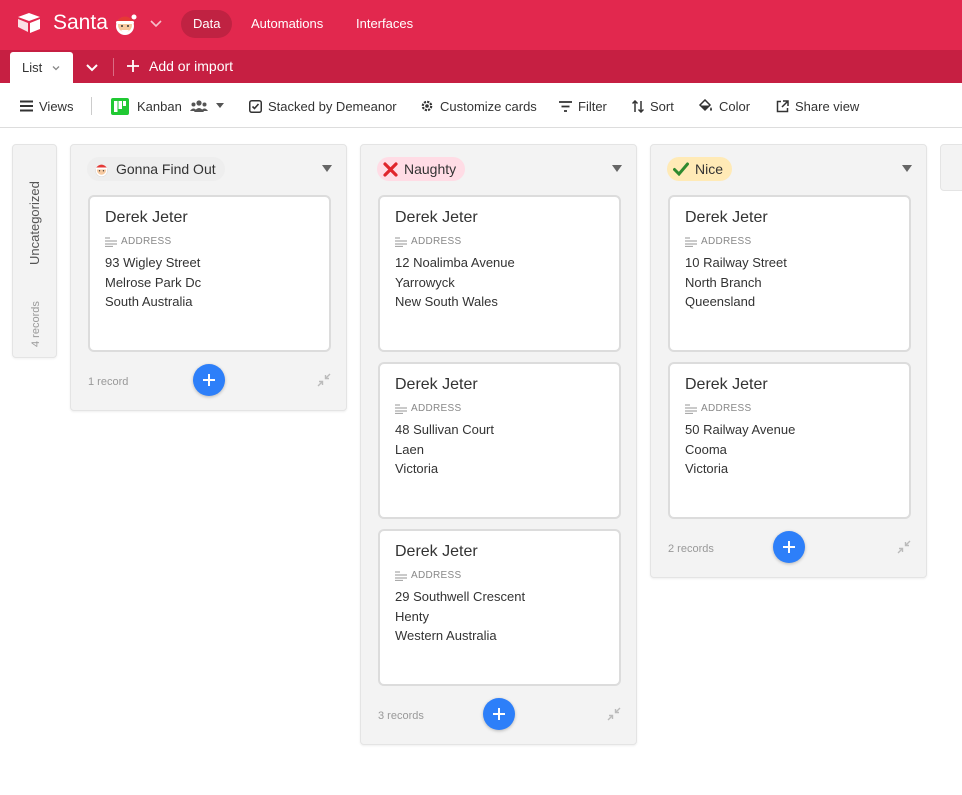 The image size is (962, 795). I want to click on color-label: Color, so click(735, 106).